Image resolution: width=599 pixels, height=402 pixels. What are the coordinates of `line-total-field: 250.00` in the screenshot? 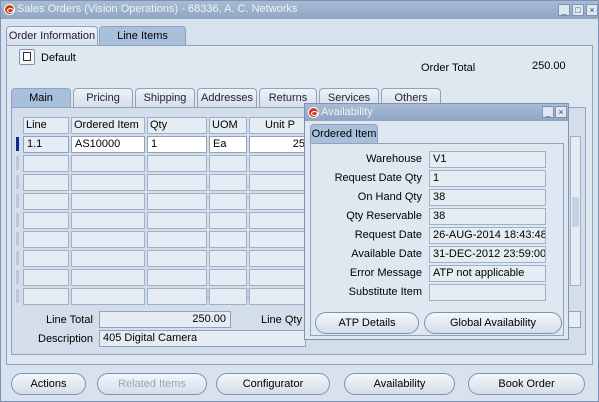 It's located at (165, 319).